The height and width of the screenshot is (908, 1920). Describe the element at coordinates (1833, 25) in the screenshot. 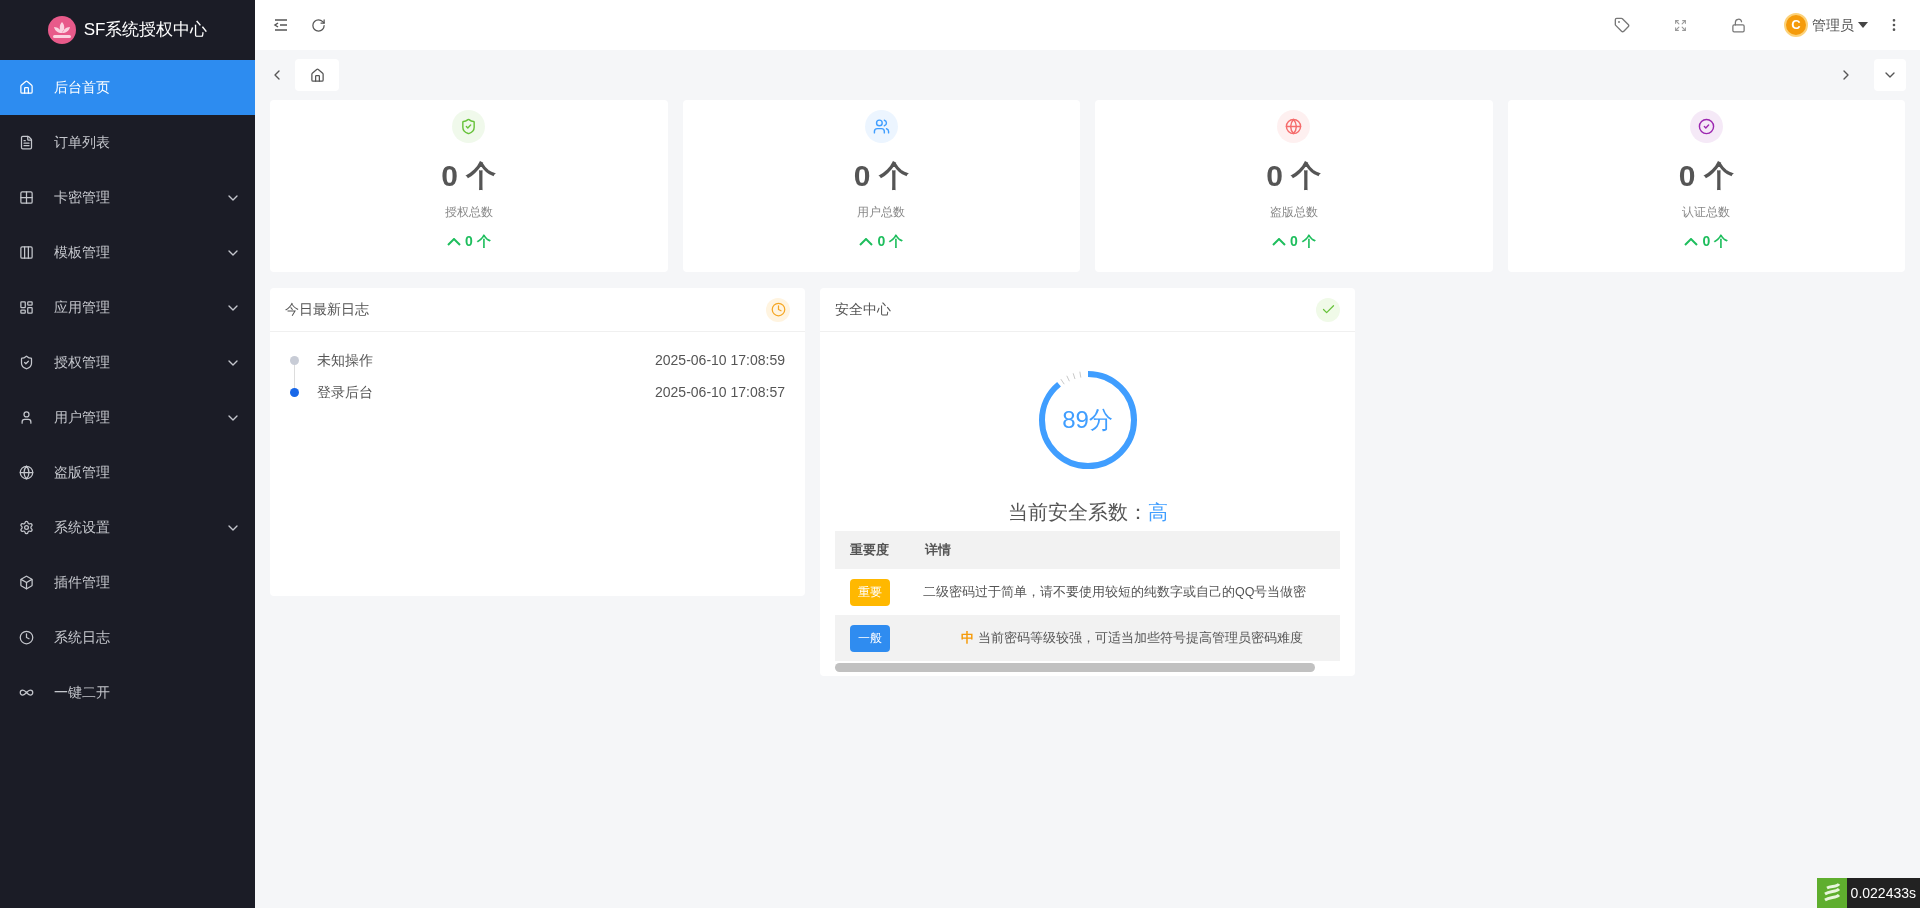

I see `user-name: 管理员` at that location.